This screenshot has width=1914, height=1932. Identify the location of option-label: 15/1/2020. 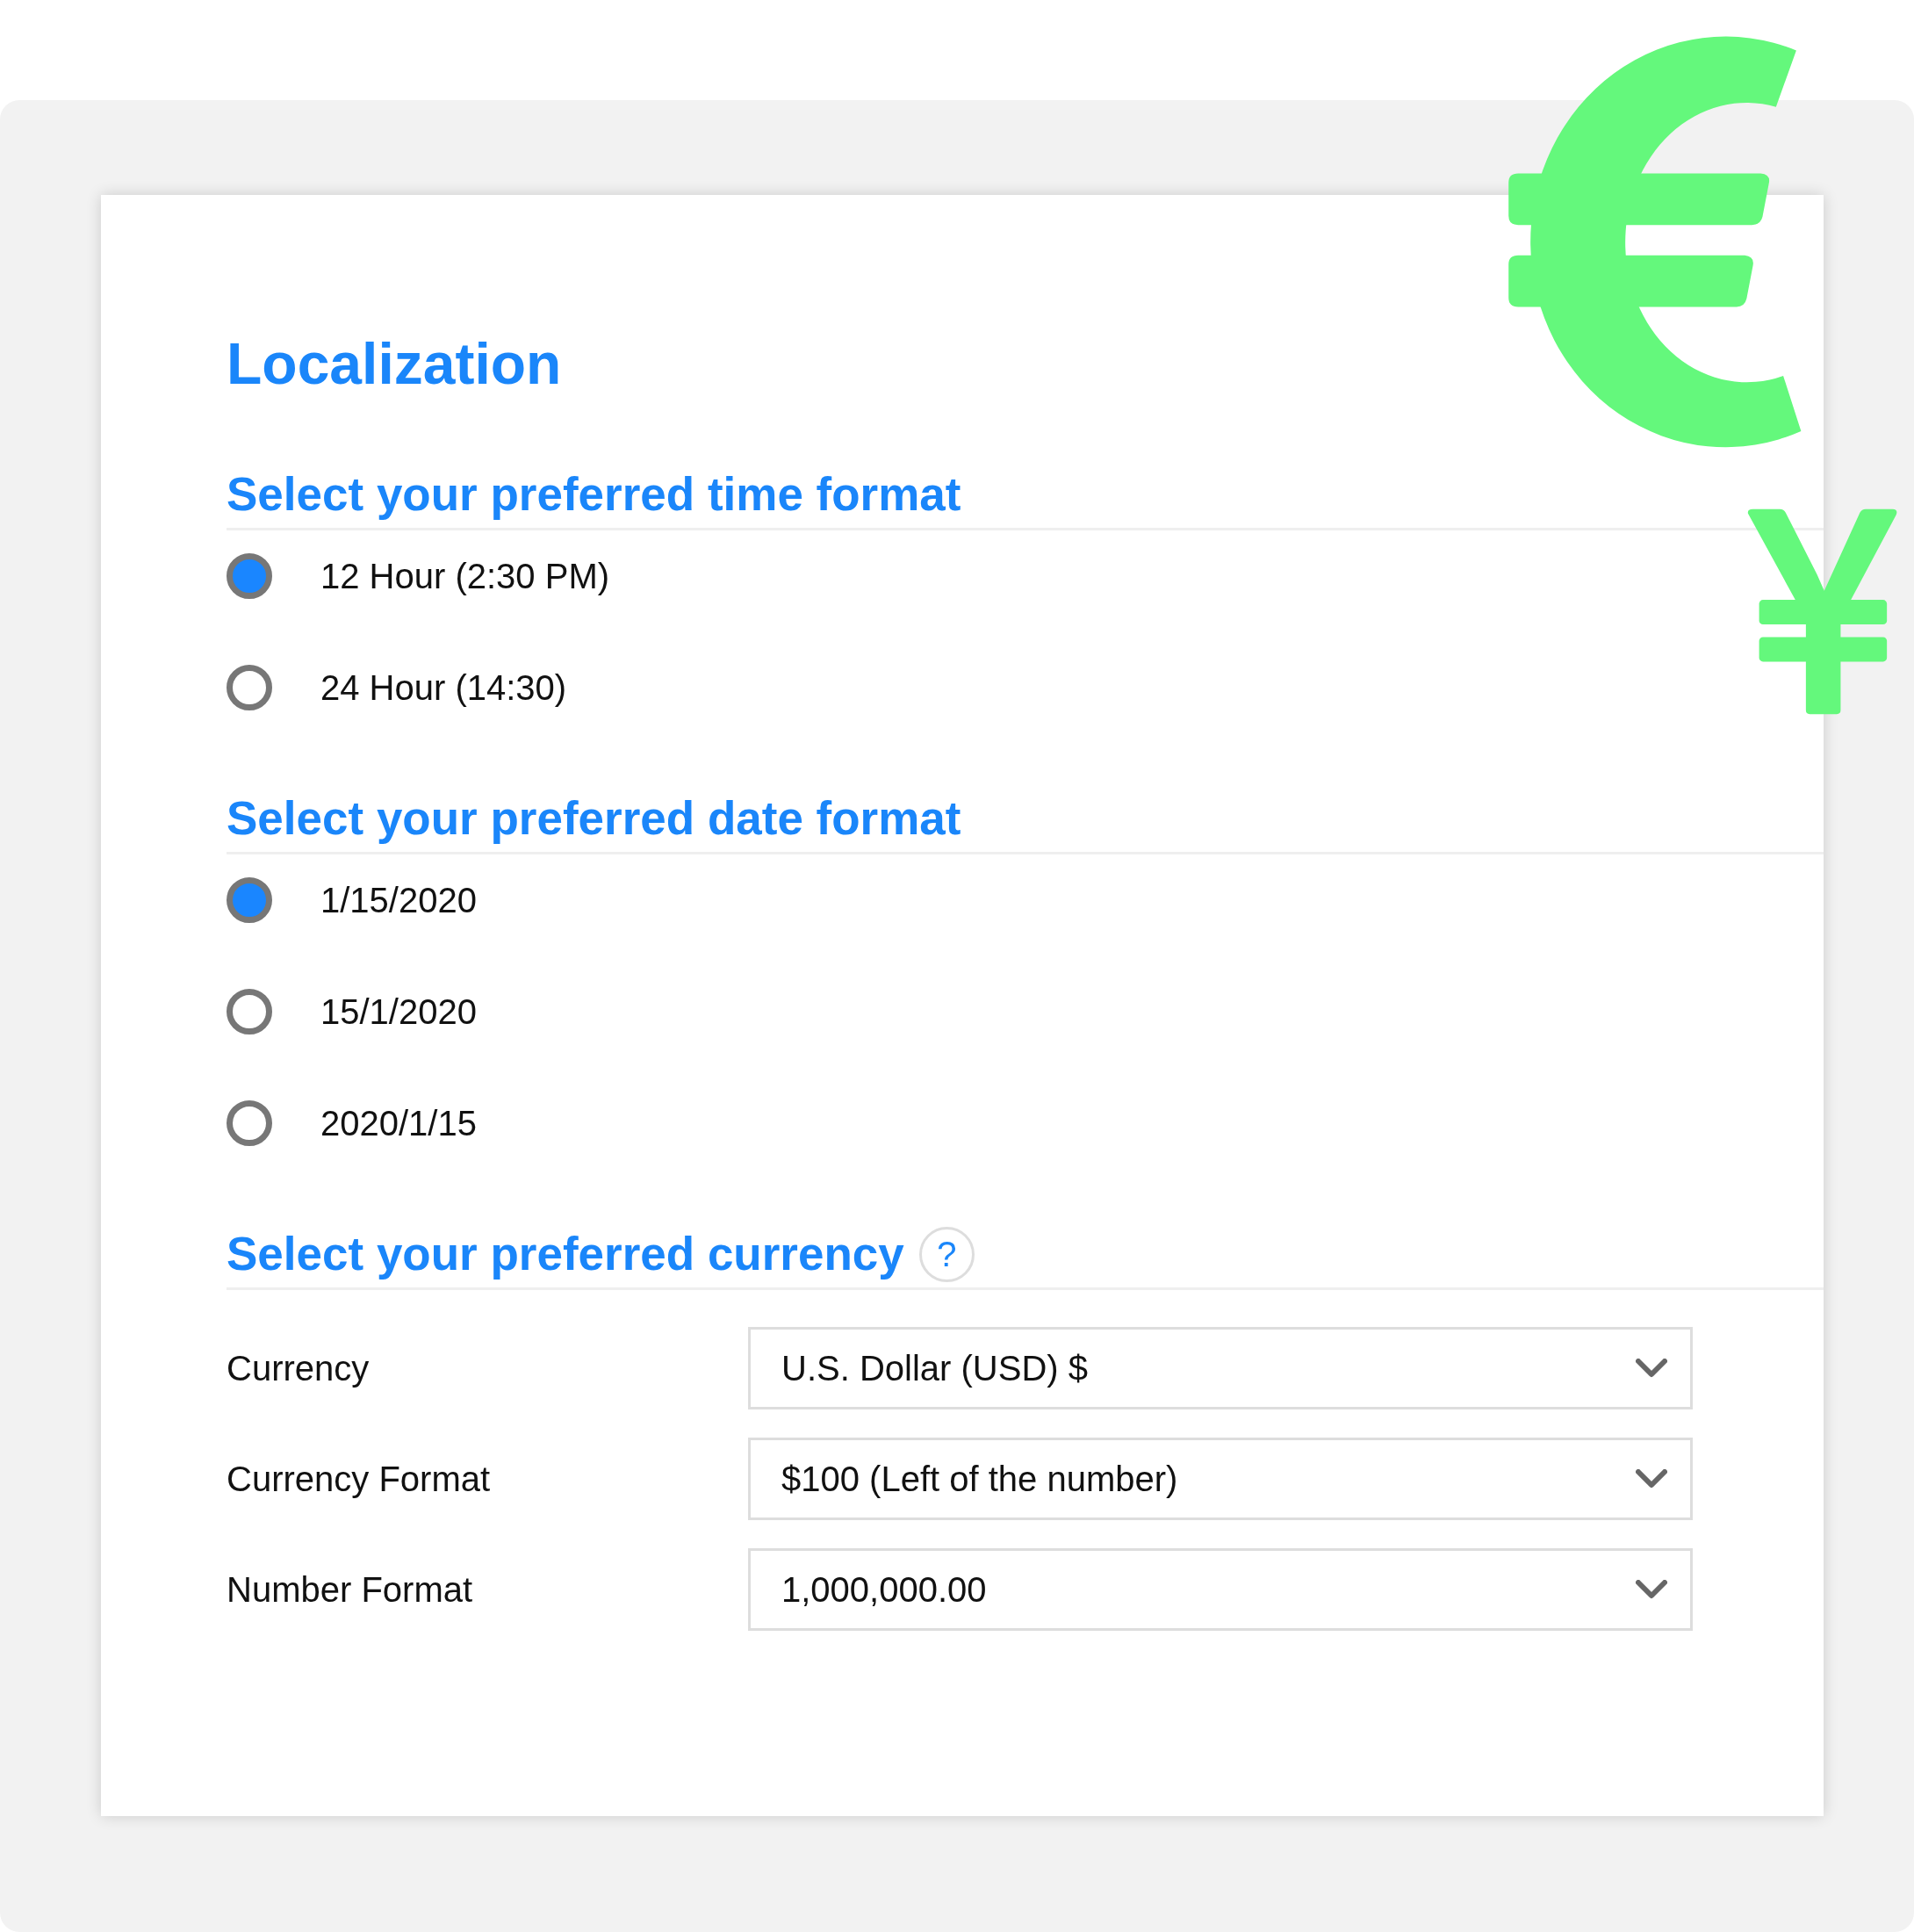
(399, 1012).